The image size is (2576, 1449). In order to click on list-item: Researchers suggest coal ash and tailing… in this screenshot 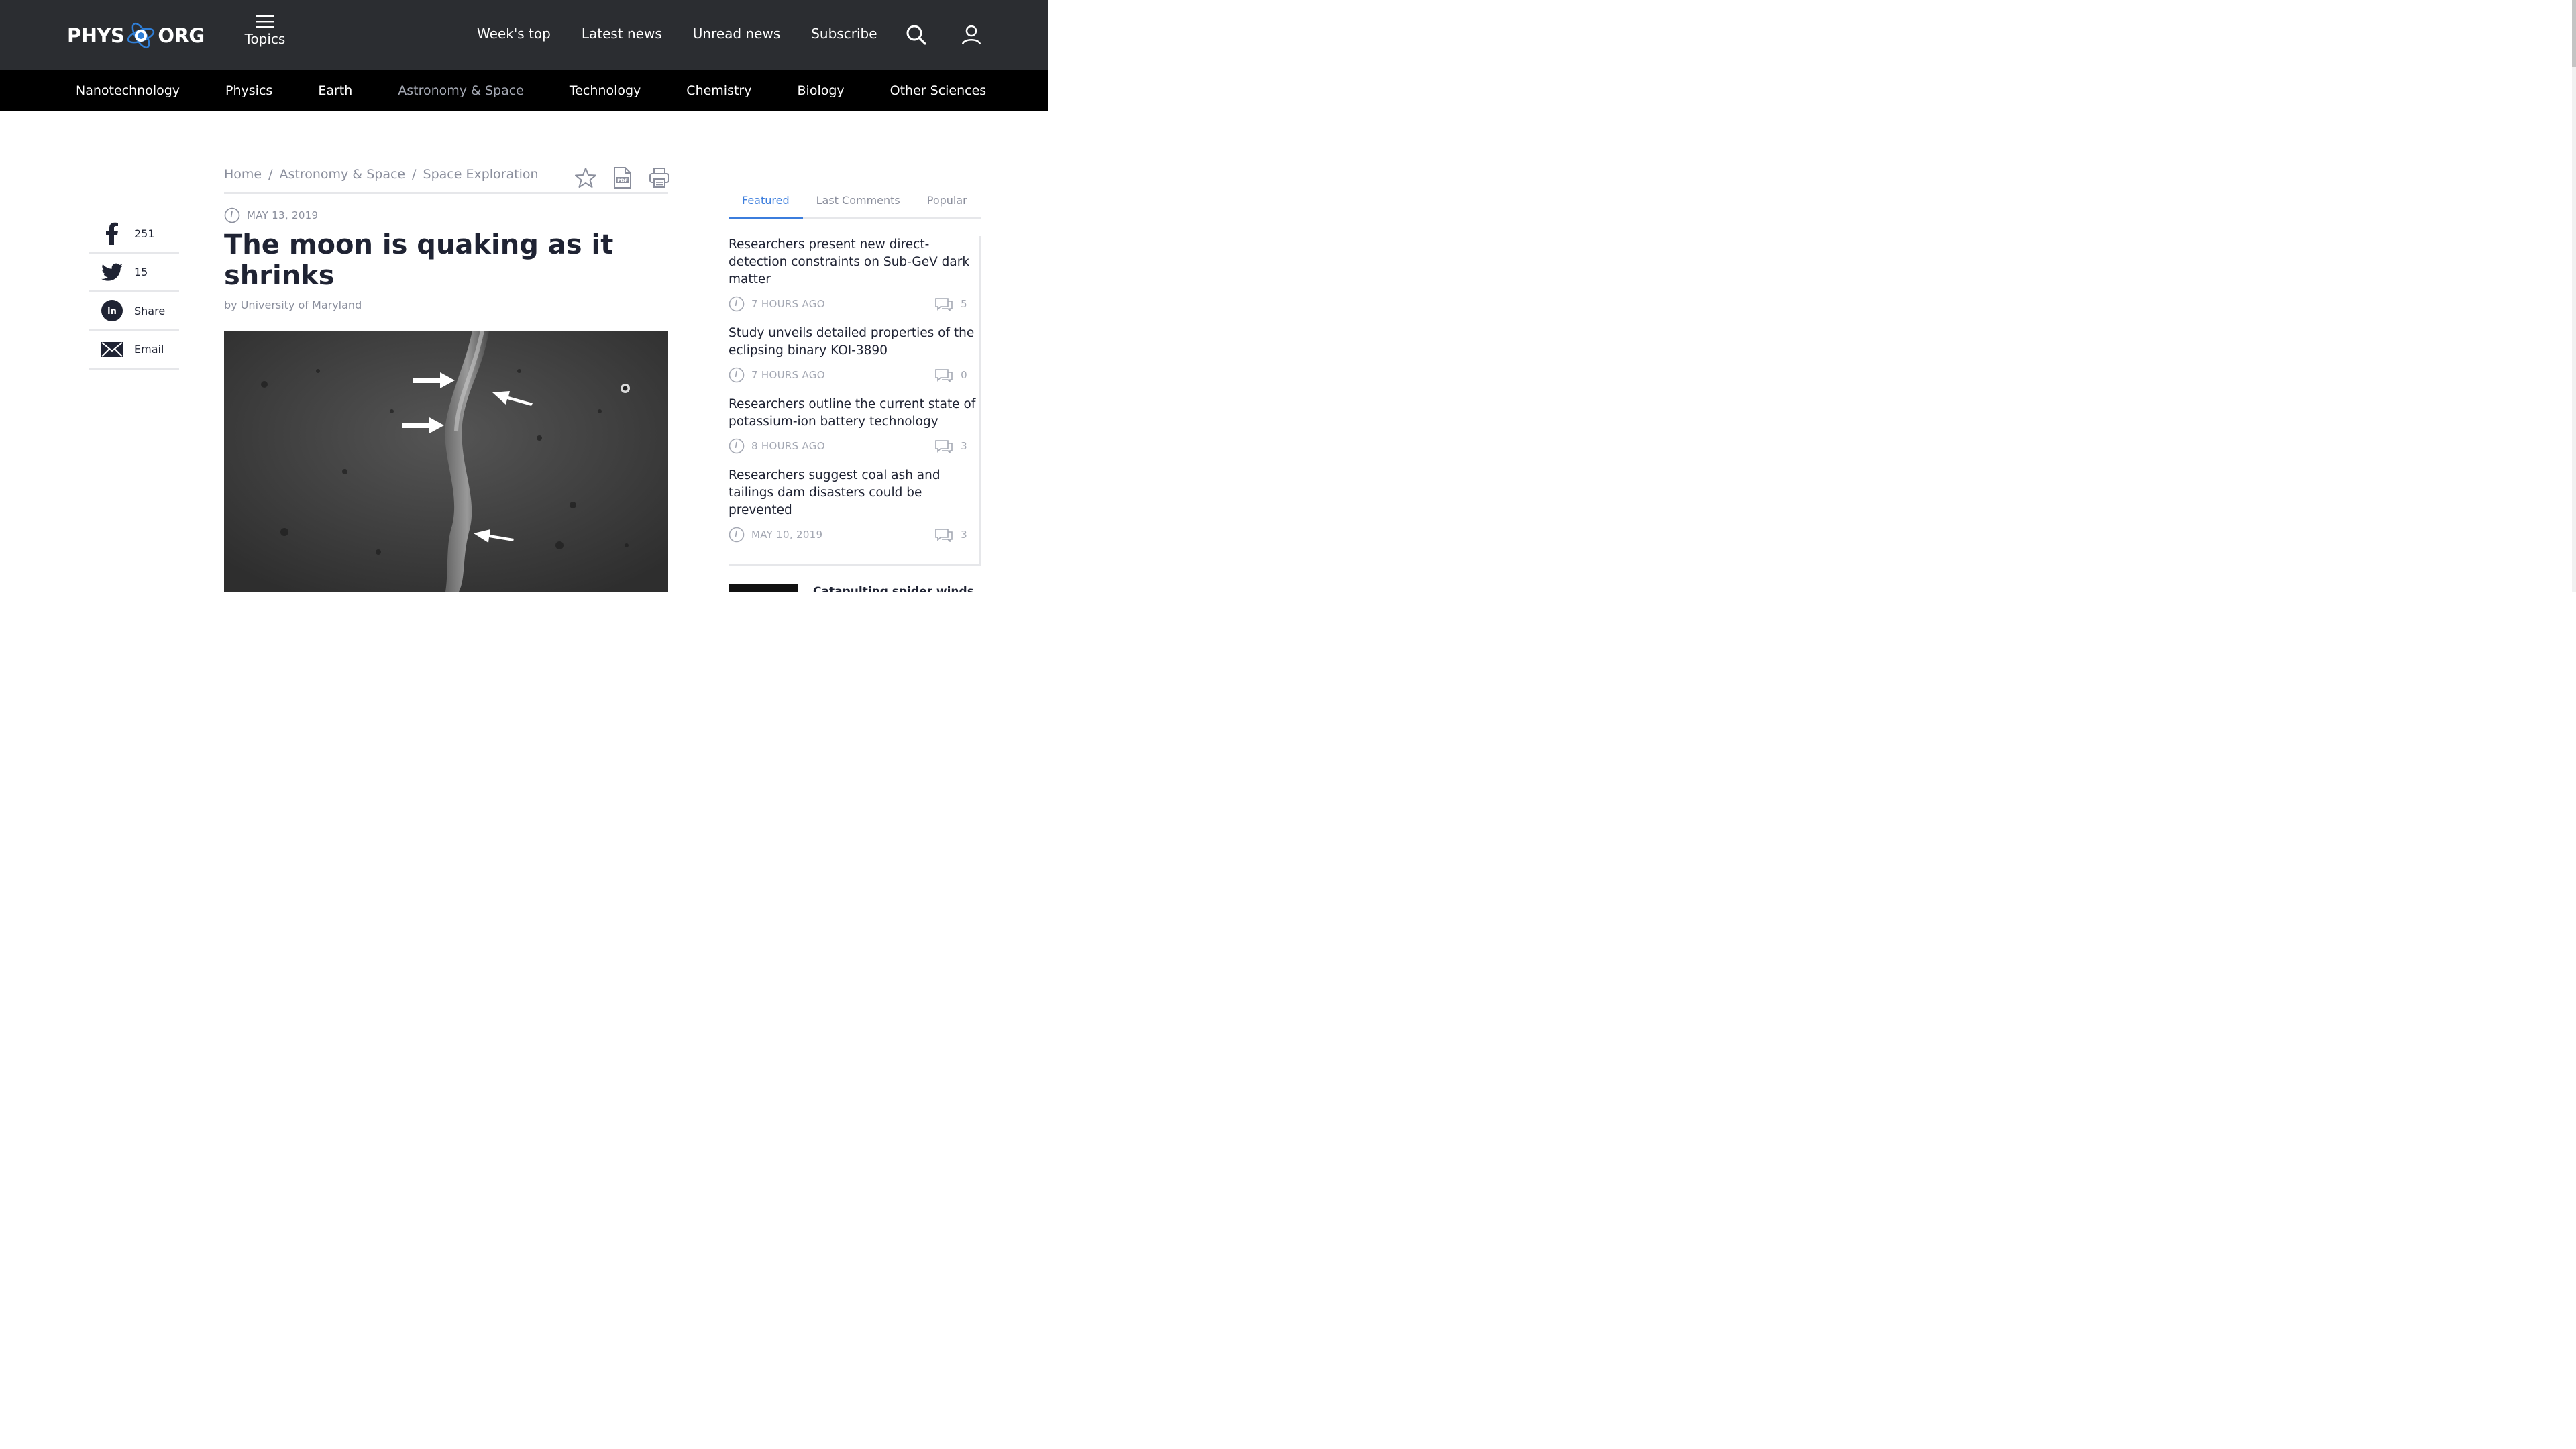, I will do `click(854, 505)`.